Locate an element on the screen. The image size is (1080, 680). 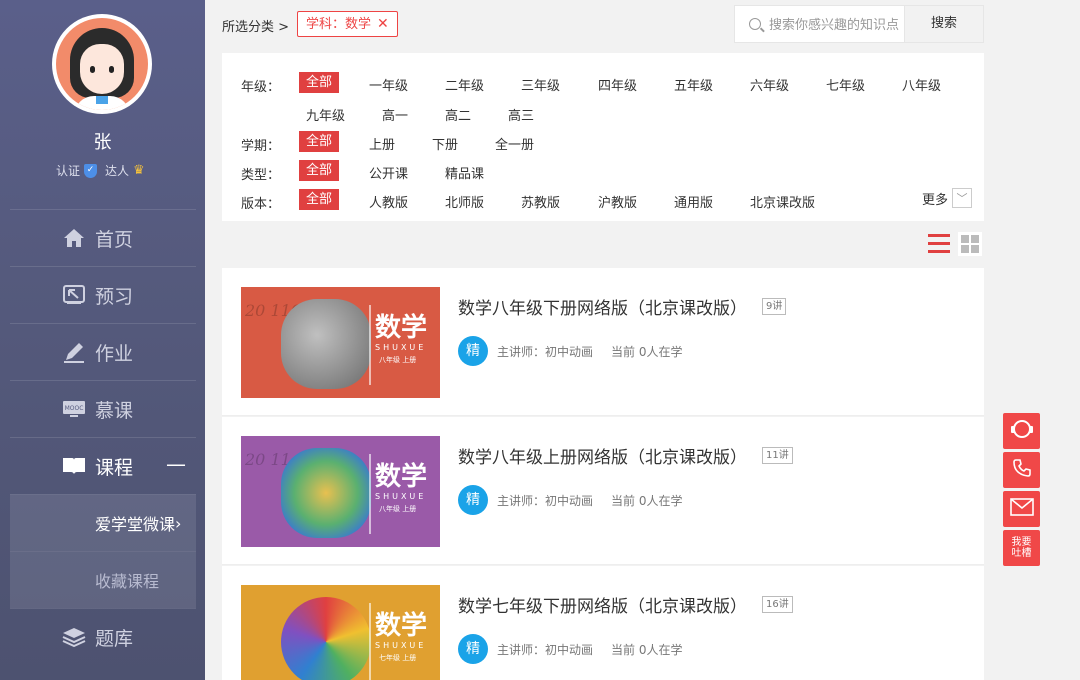
filter-option: 沪教版 is located at coordinates (617, 201).